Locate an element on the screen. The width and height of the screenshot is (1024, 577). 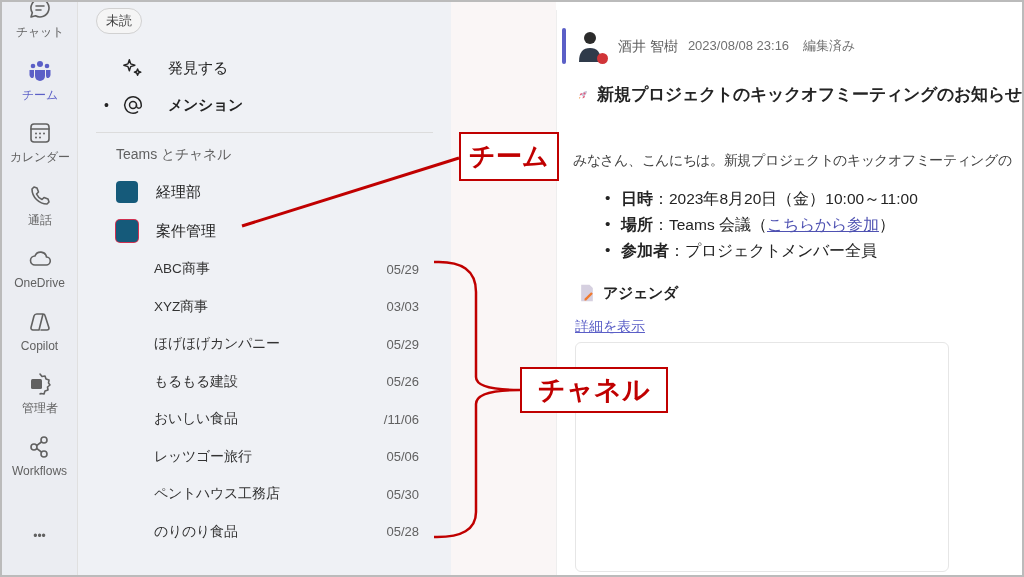
message-text: みなさん、こんにちは。新規プロジェクトのキックオフミーティングの is located at coordinates (792, 160).